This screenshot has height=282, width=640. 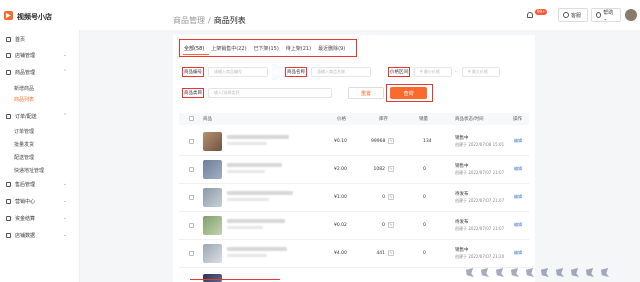 What do you see at coordinates (383, 225) in the screenshot?
I see `row-stock: 0` at bounding box center [383, 225].